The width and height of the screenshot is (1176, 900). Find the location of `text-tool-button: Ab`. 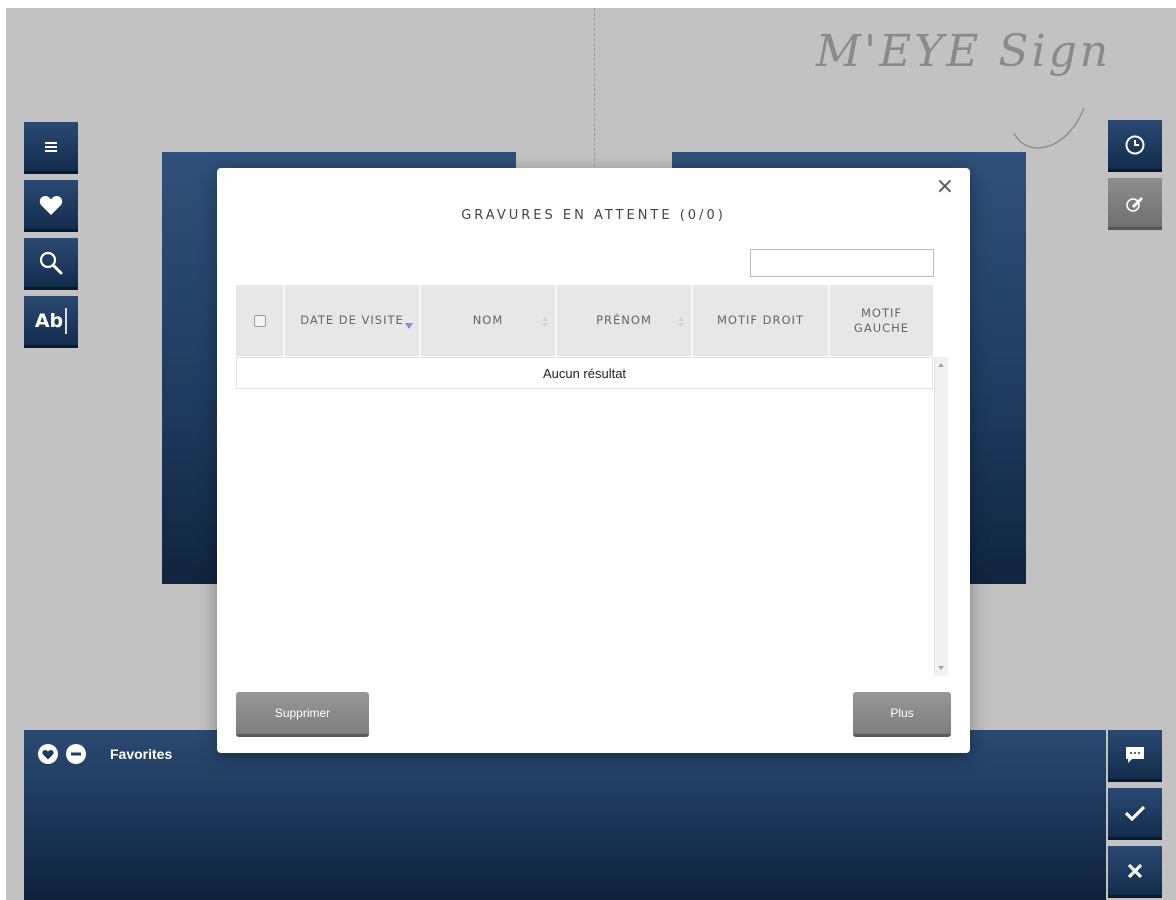

text-tool-button: Ab is located at coordinates (51, 322).